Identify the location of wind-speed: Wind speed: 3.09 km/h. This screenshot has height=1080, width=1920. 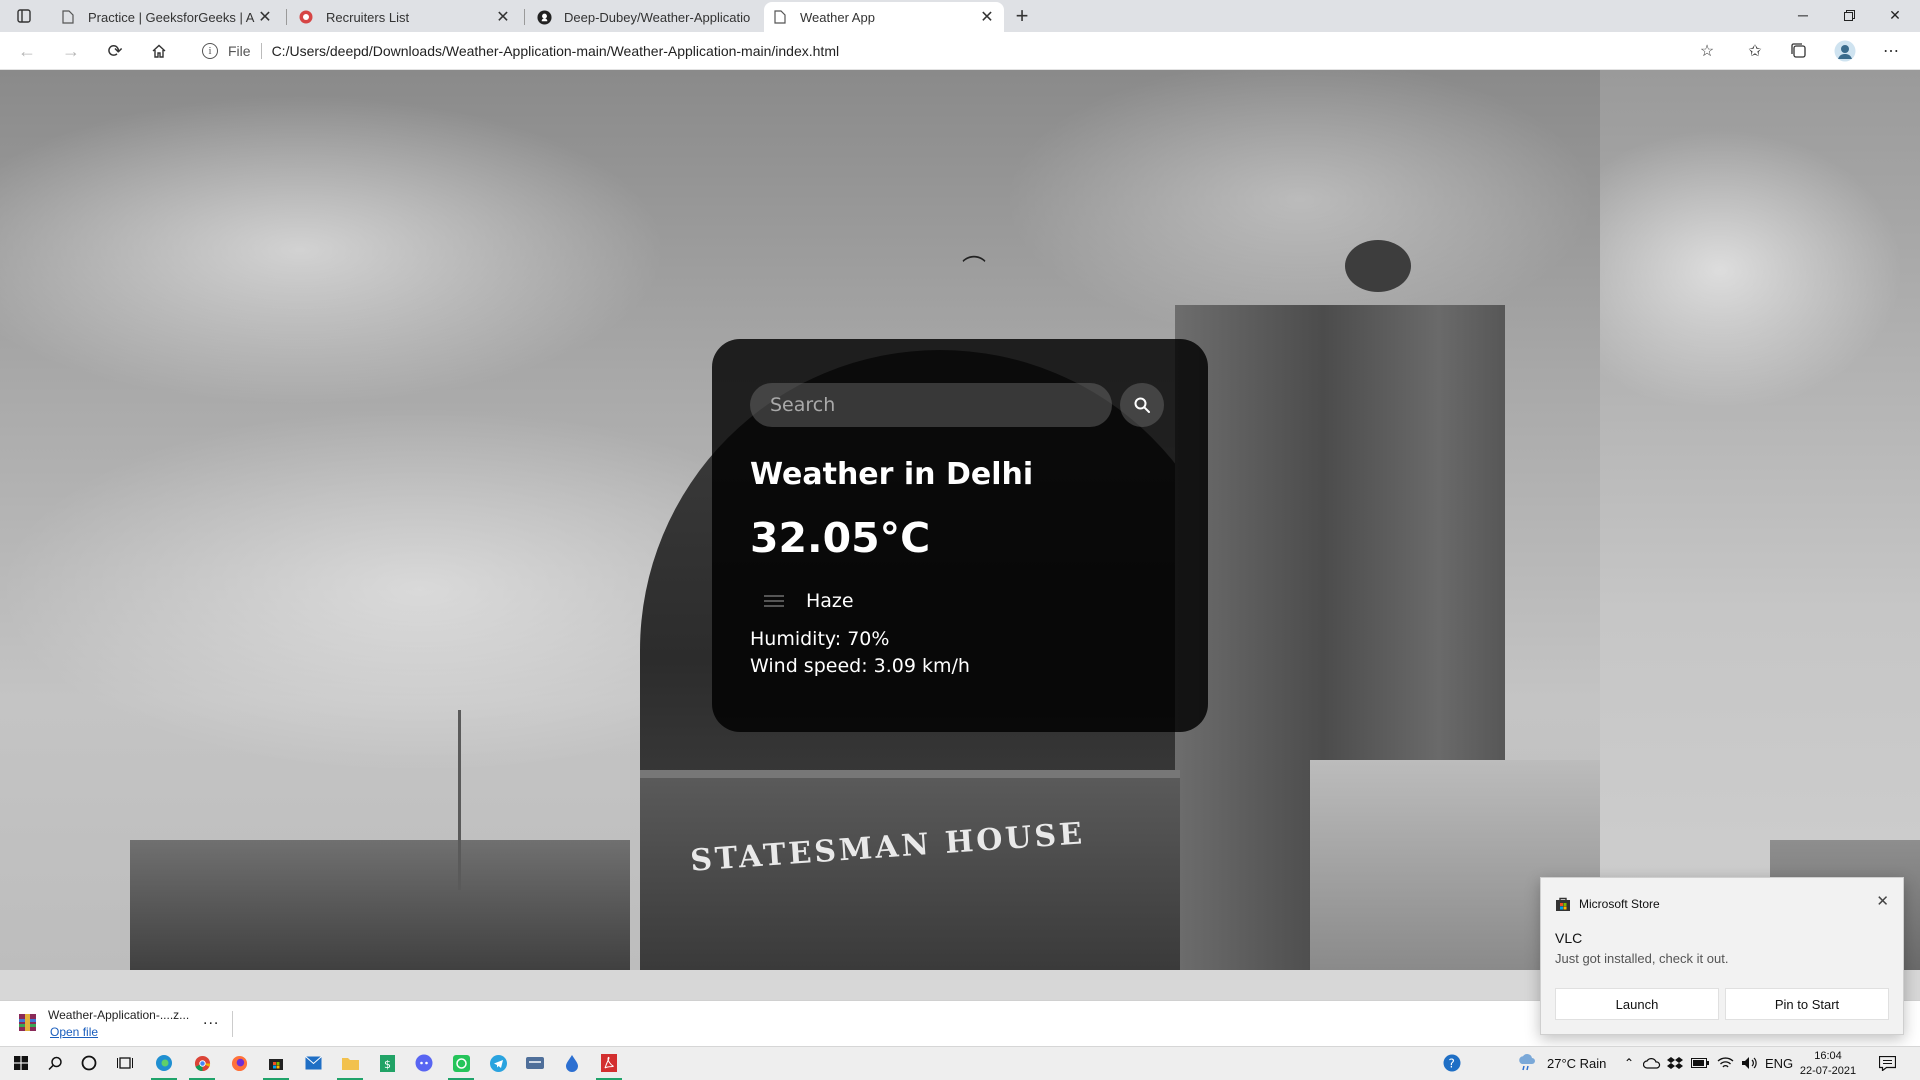
(860, 666).